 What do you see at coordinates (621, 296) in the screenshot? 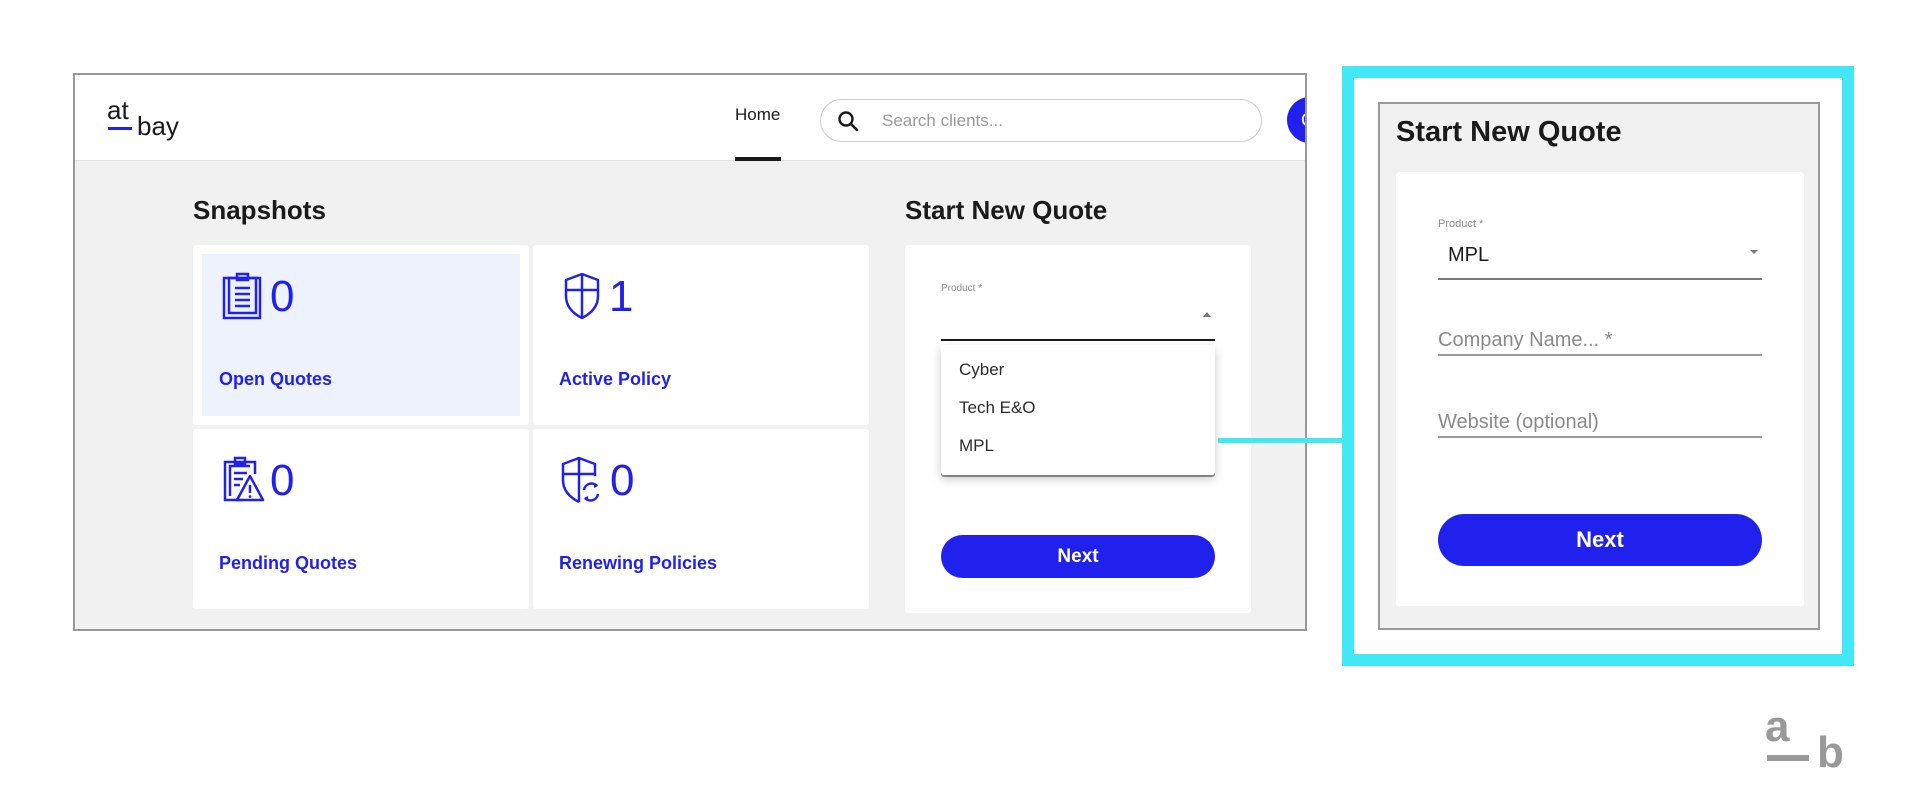
I see `active-policy-count: 1` at bounding box center [621, 296].